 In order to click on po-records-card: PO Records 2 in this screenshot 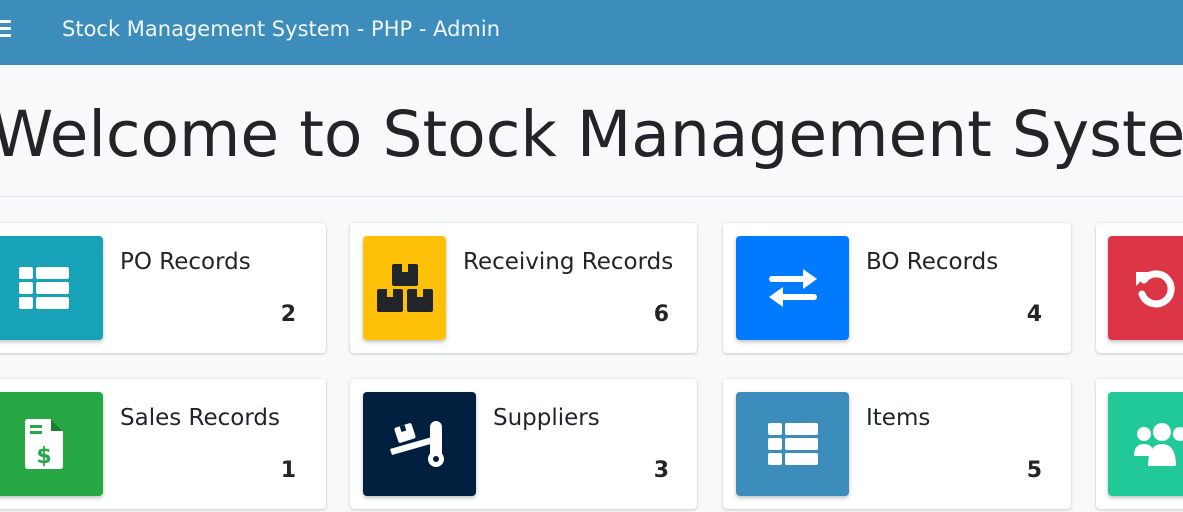, I will do `click(163, 288)`.